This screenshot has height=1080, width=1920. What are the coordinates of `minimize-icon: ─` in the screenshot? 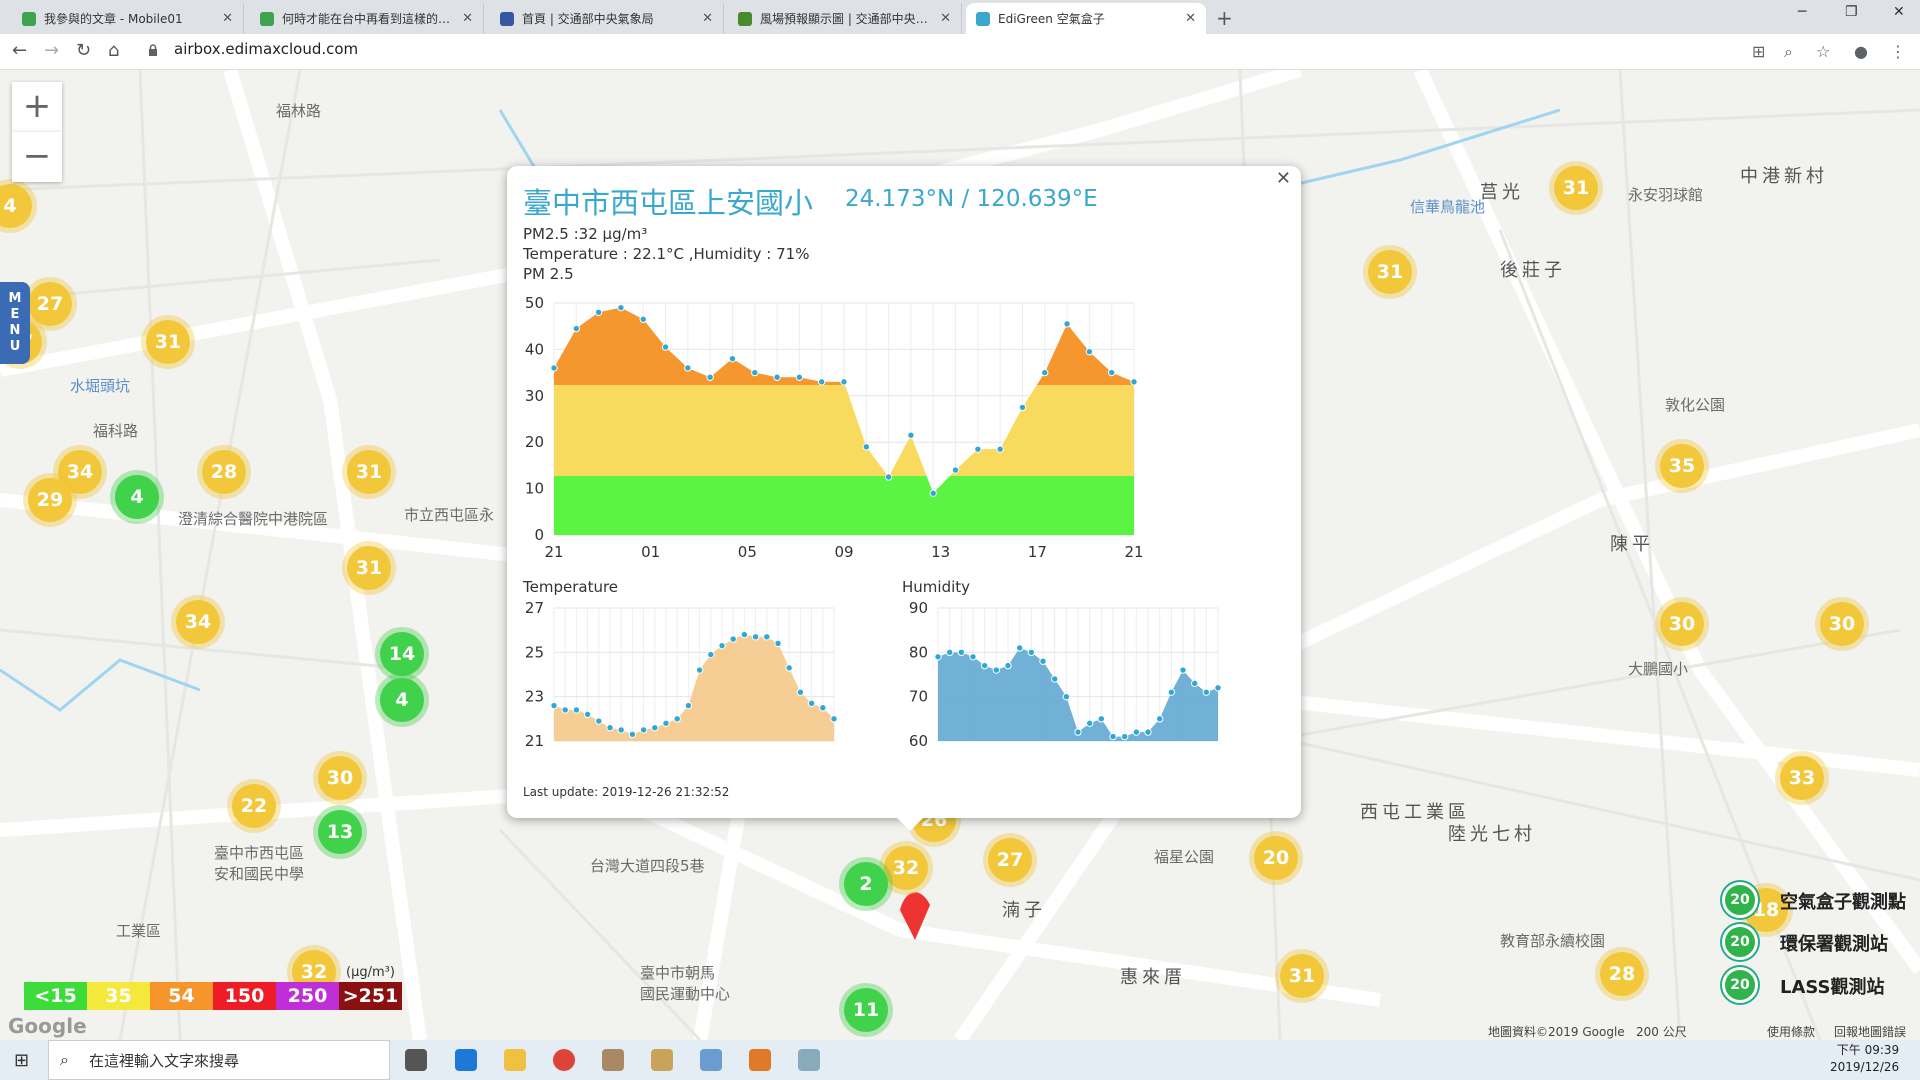 It's located at (1802, 12).